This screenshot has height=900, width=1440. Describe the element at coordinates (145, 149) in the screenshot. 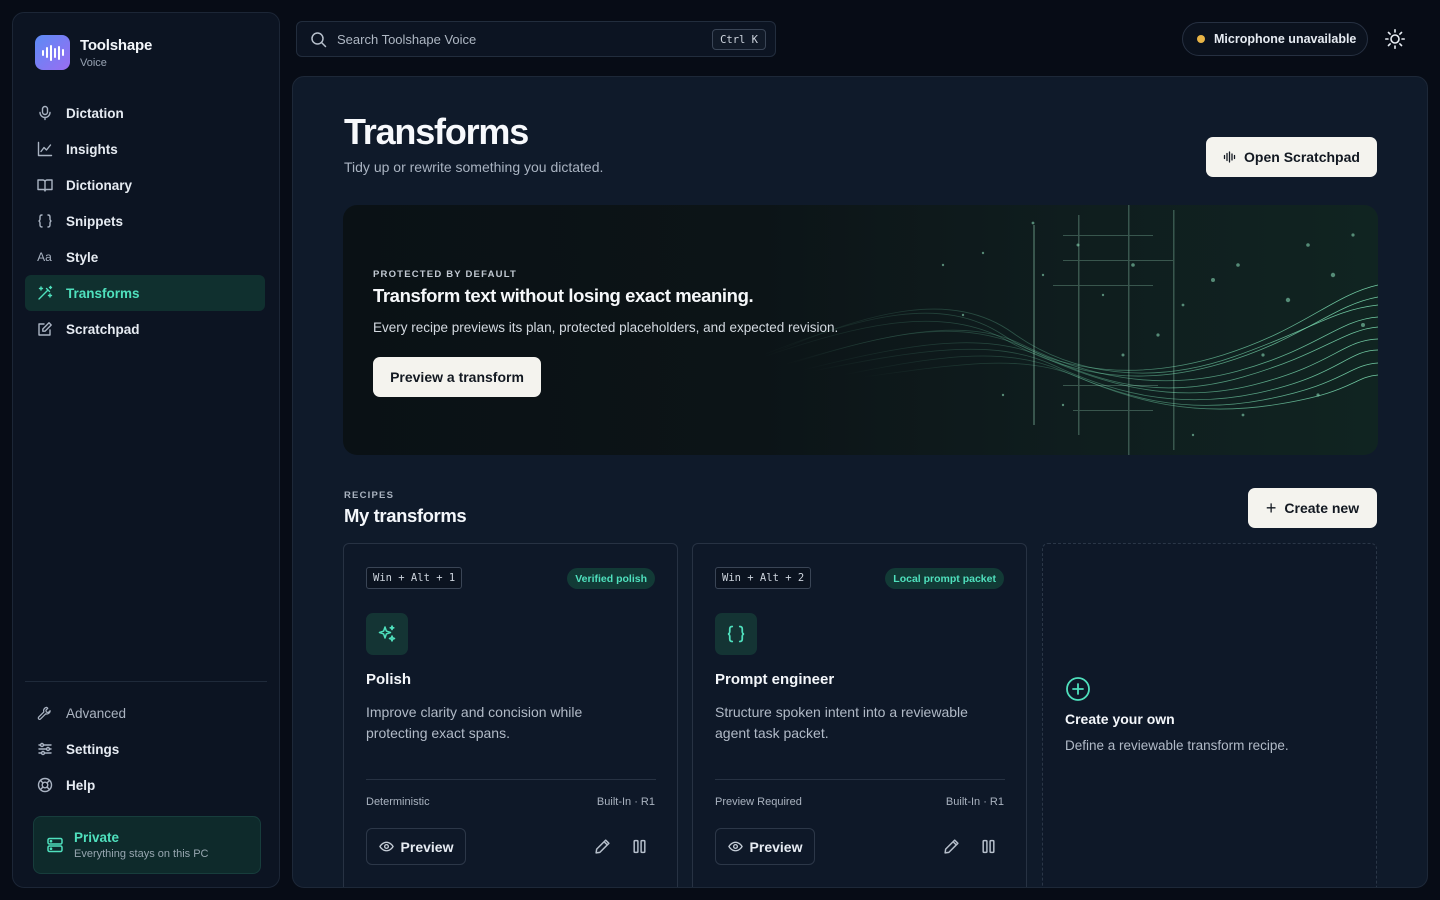

I see `sidebar-item-insights: Insights` at that location.